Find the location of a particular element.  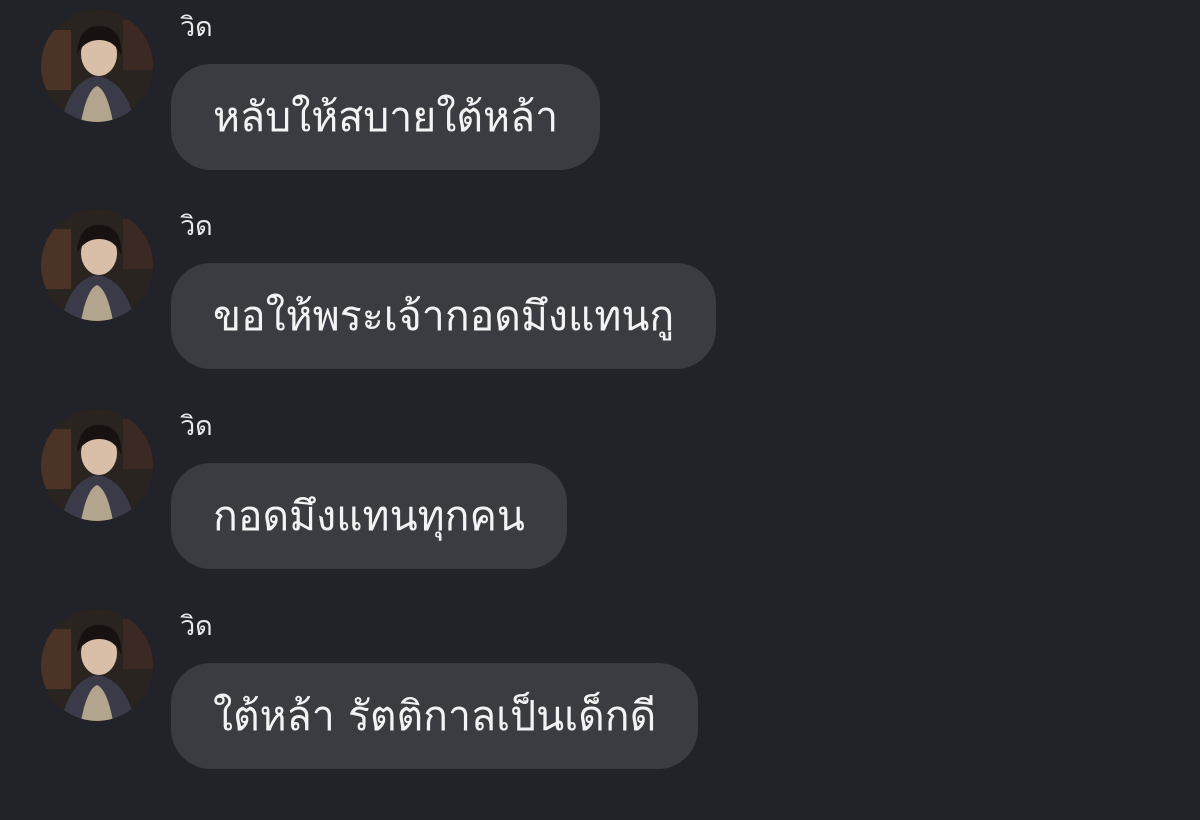

message-bubble: หลับให้สบายใต้หล้า is located at coordinates (386, 117).